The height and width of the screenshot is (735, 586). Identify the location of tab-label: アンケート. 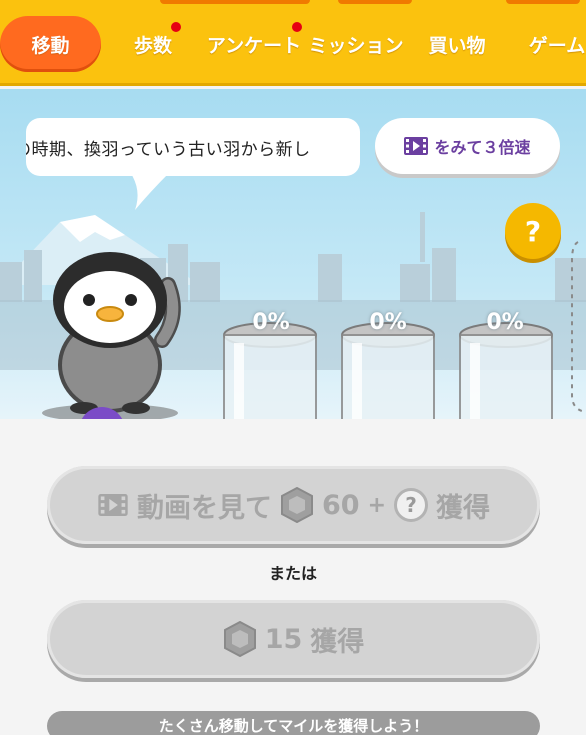
(254, 45).